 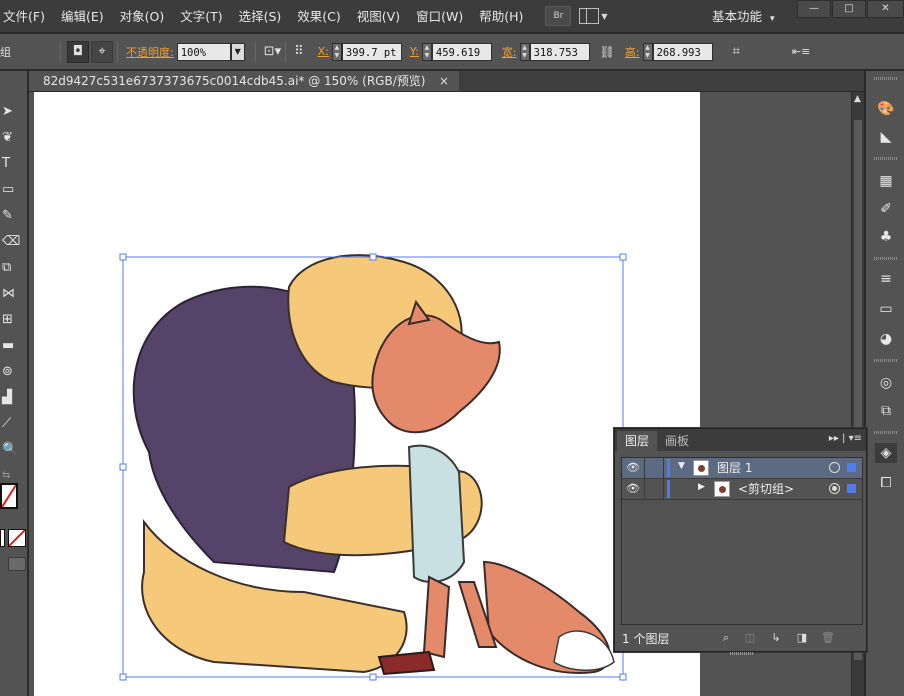 I want to click on panel-resize-grip, so click(x=742, y=653).